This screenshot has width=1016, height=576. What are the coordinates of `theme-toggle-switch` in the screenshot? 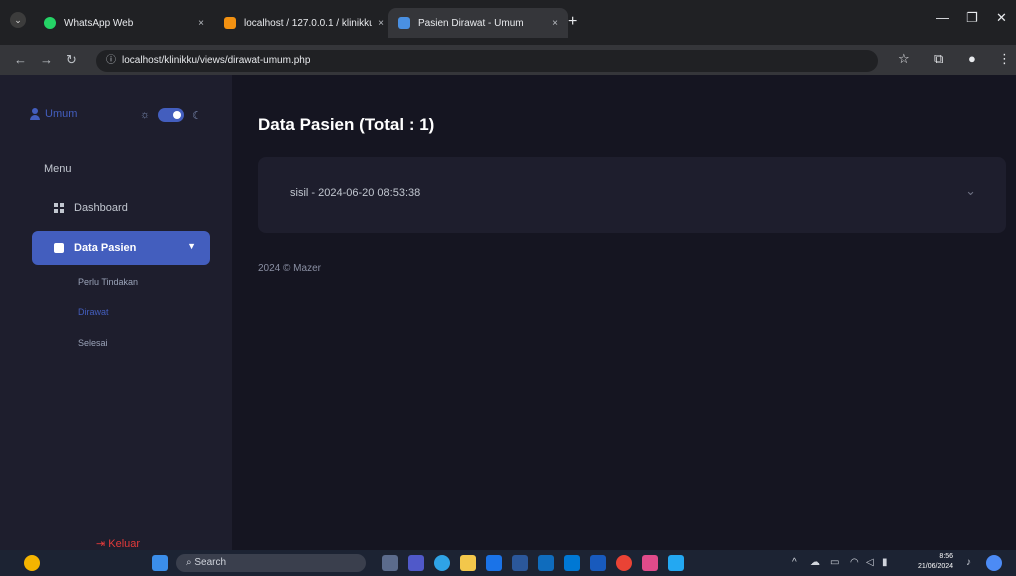 It's located at (171, 115).